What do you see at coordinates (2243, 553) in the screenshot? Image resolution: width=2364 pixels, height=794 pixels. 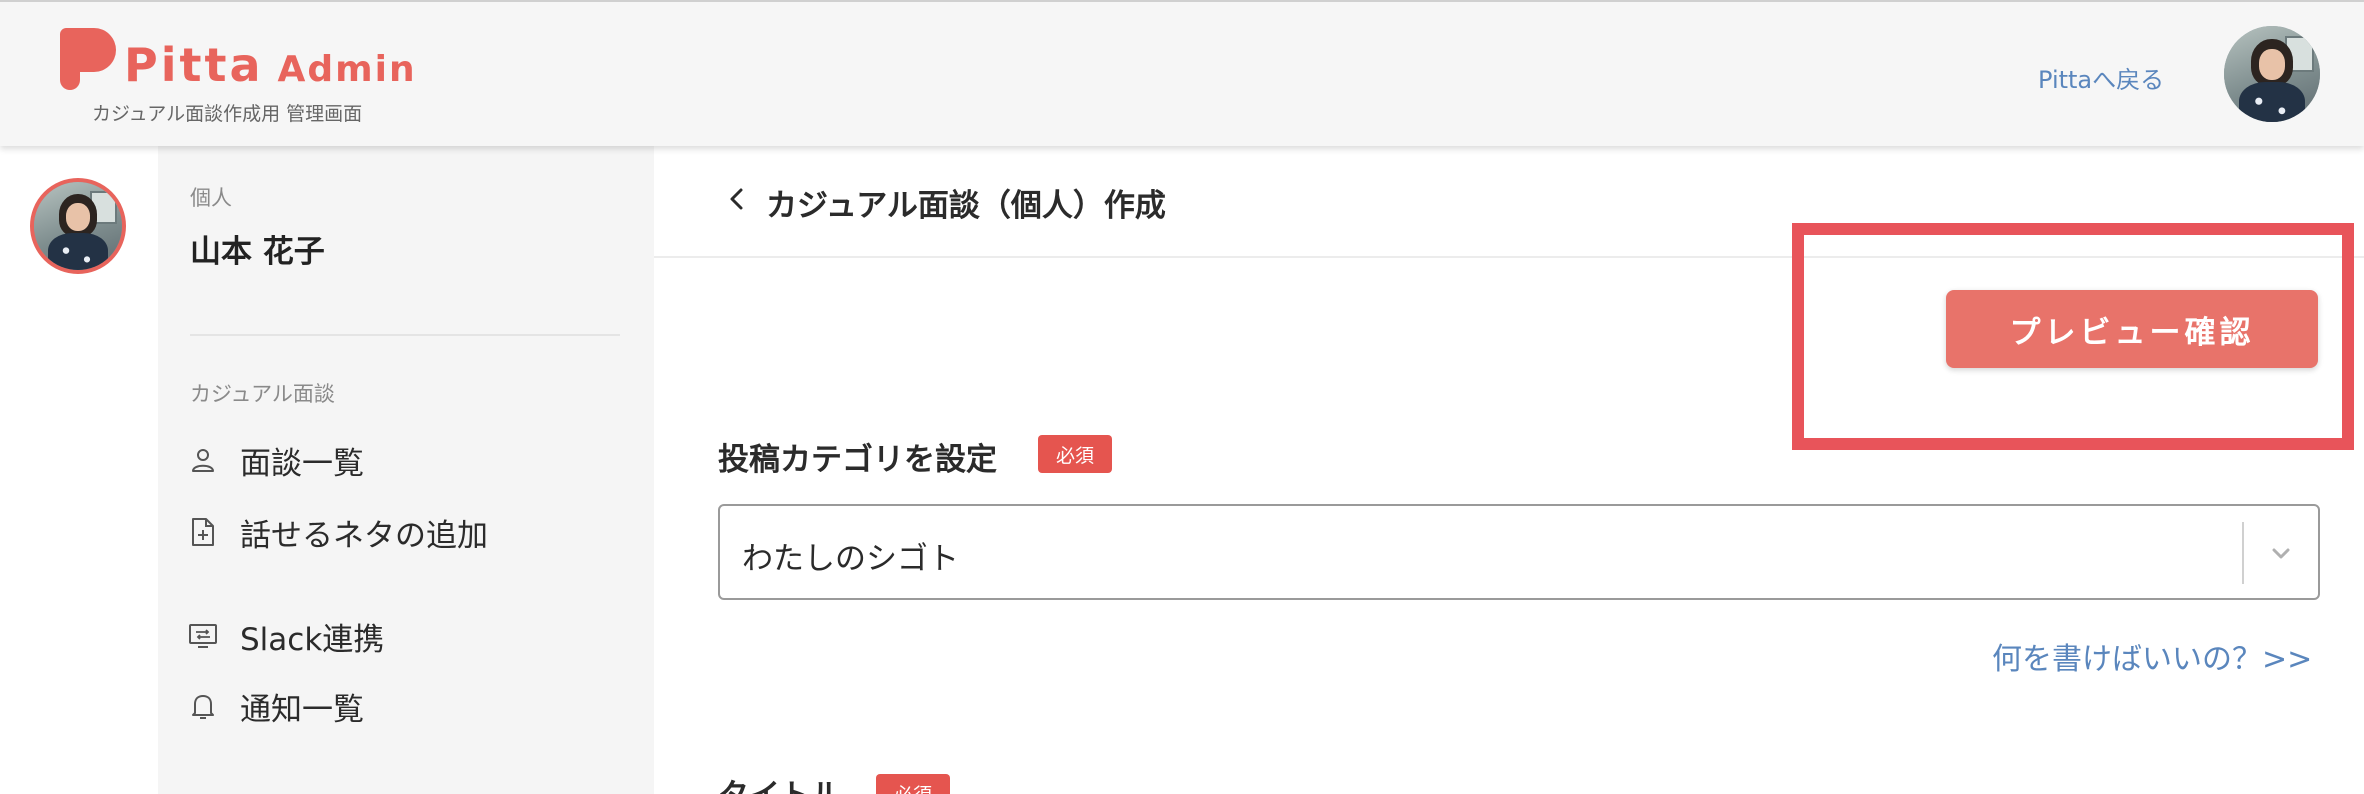 I see `select-divider` at bounding box center [2243, 553].